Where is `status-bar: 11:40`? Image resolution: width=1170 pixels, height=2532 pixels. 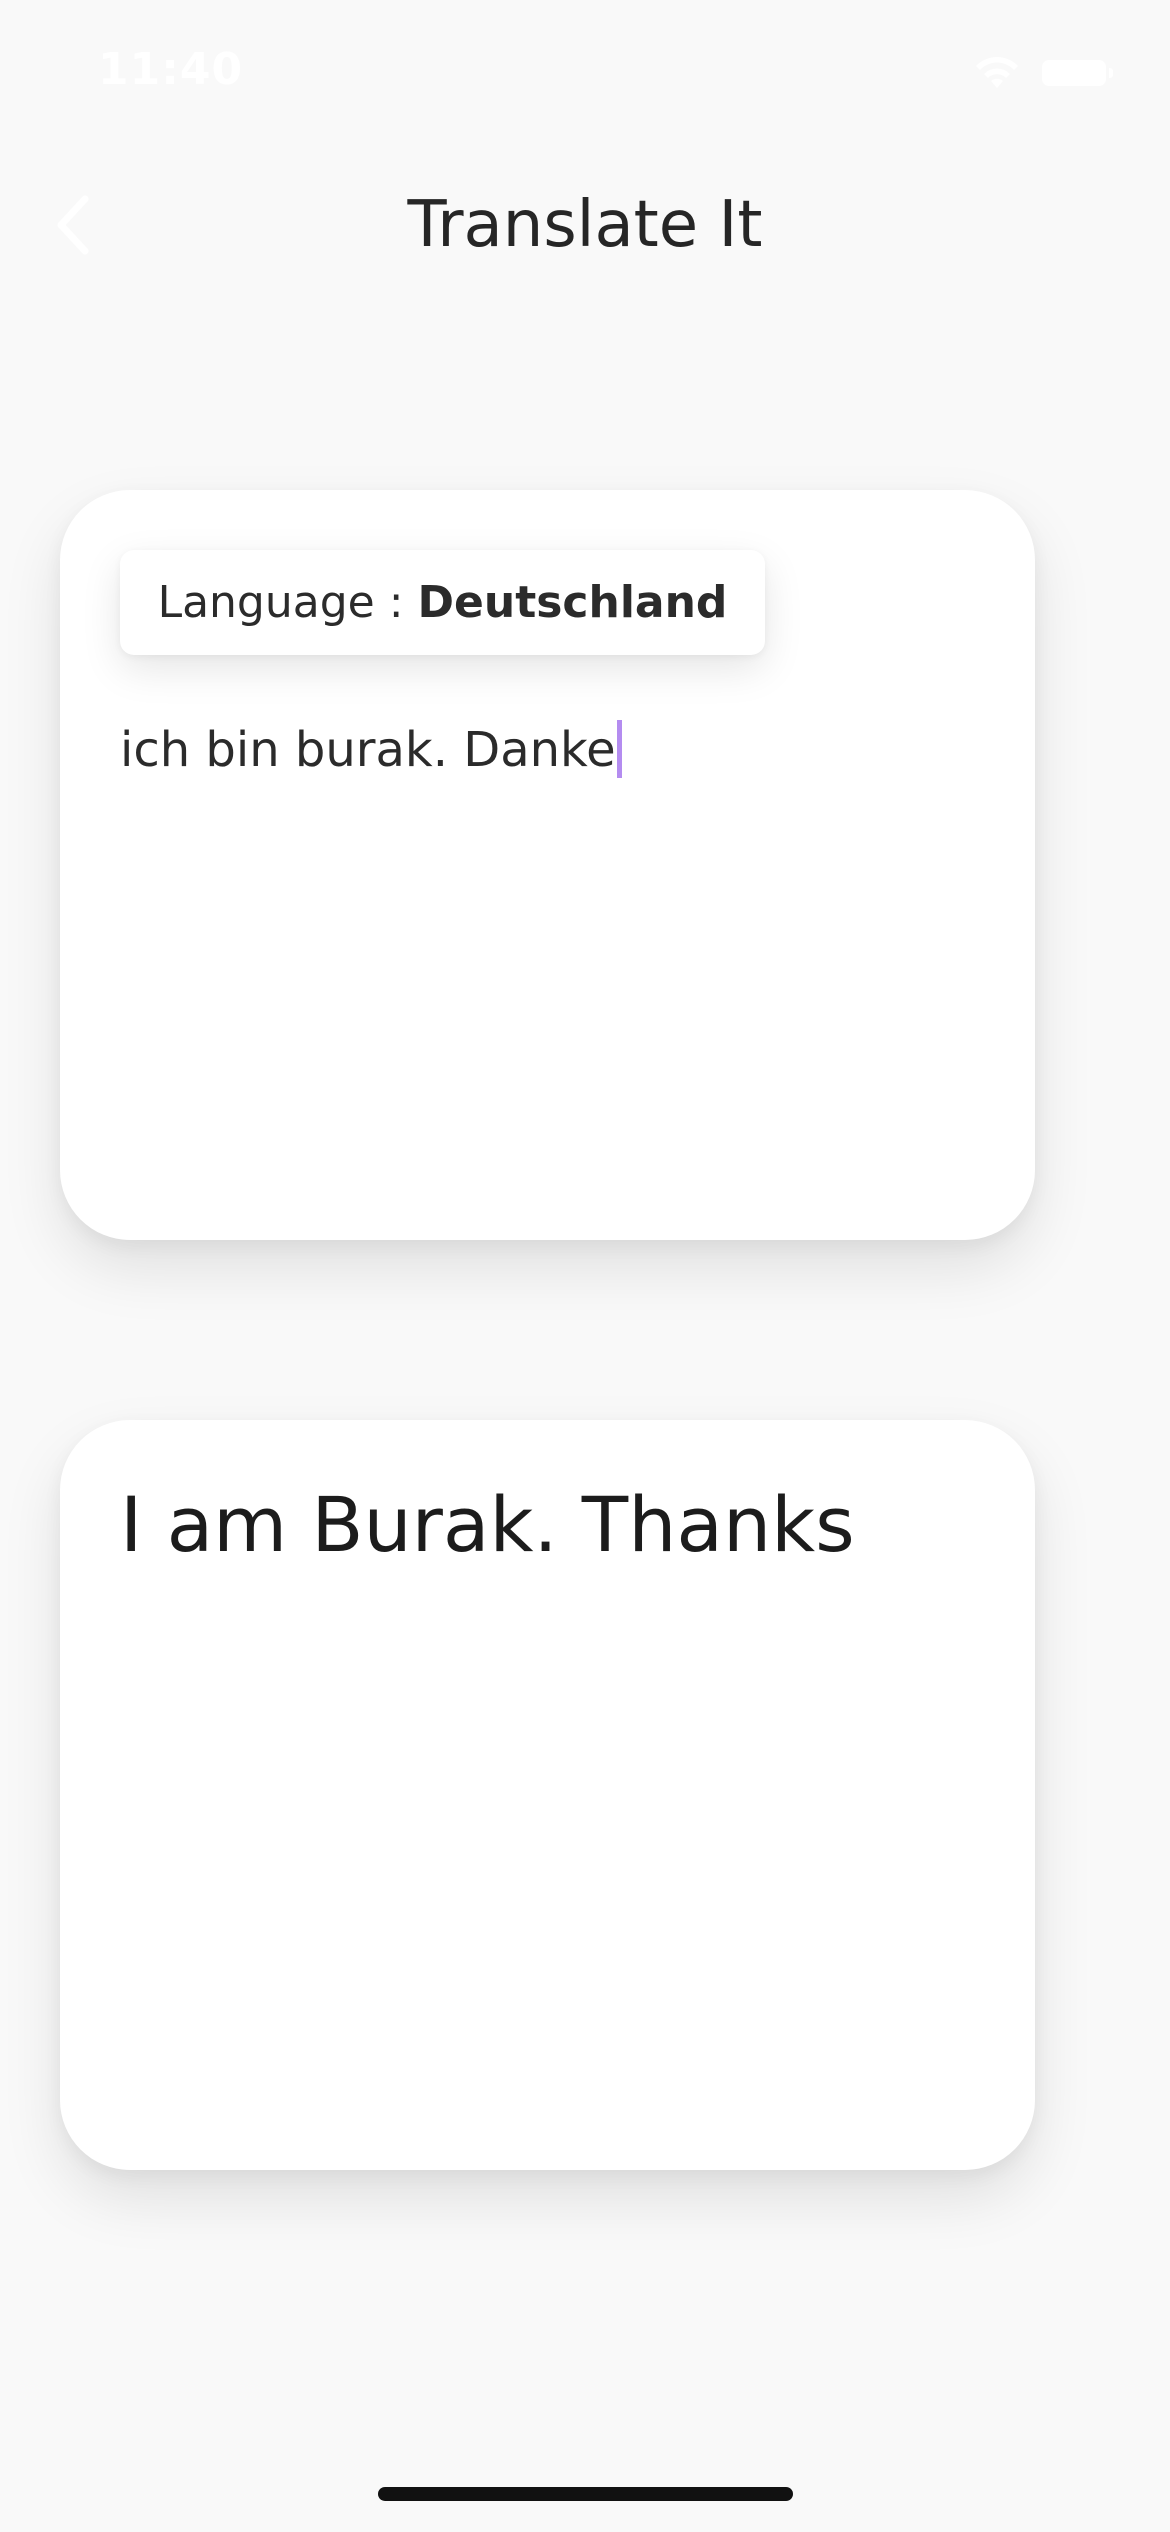 status-bar: 11:40 is located at coordinates (585, 70).